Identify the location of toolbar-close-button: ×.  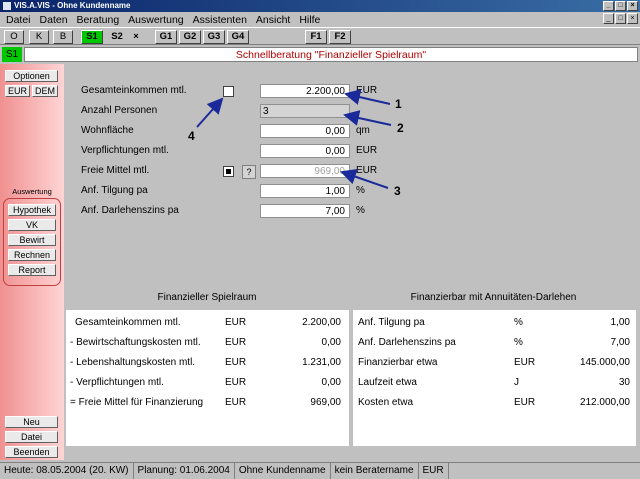
(136, 37).